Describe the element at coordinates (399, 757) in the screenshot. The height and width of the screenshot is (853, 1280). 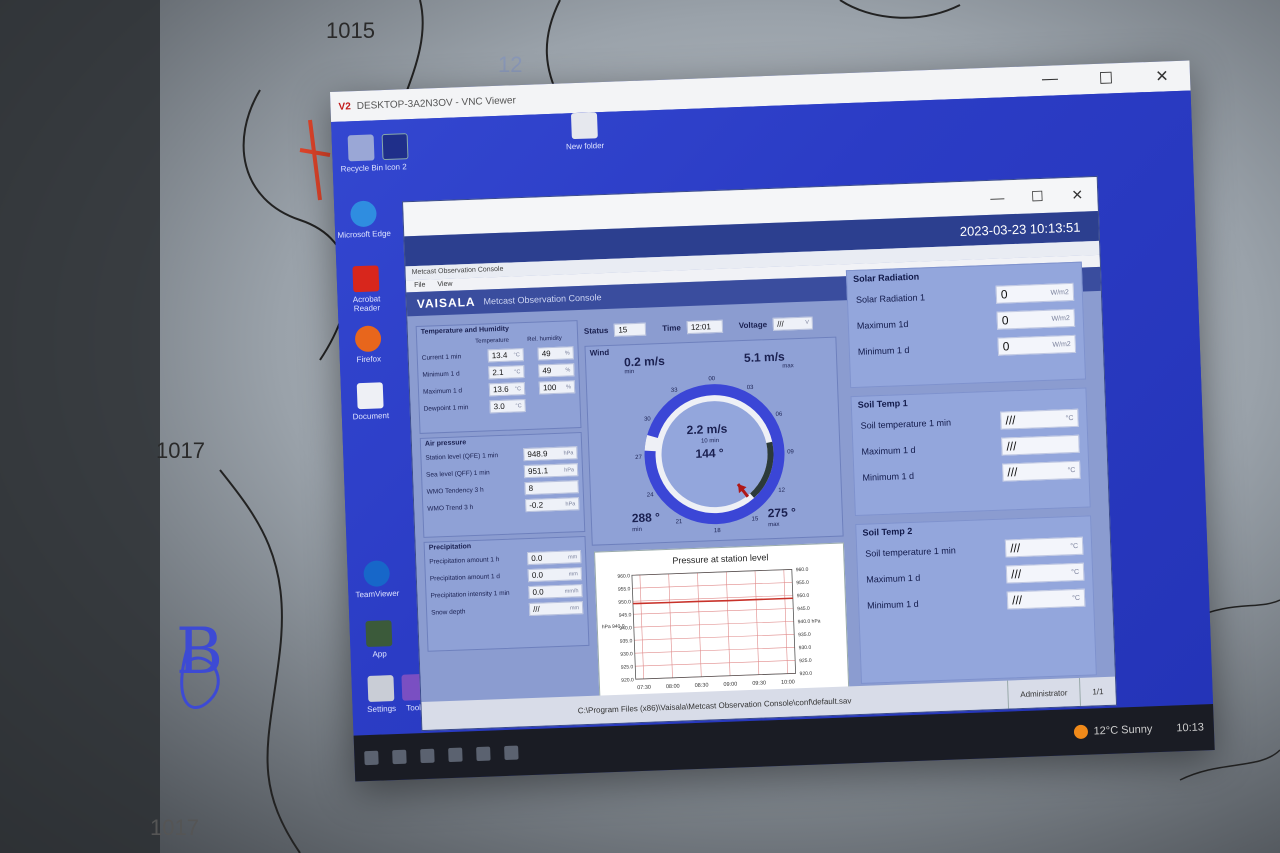
I see `search-icon` at that location.